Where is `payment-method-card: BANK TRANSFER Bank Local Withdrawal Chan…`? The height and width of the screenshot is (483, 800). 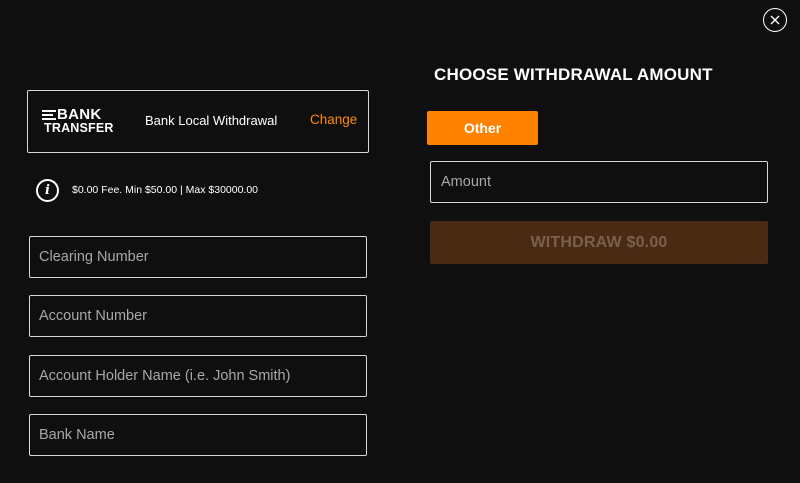
payment-method-card: BANK TRANSFER Bank Local Withdrawal Chan… is located at coordinates (198, 121).